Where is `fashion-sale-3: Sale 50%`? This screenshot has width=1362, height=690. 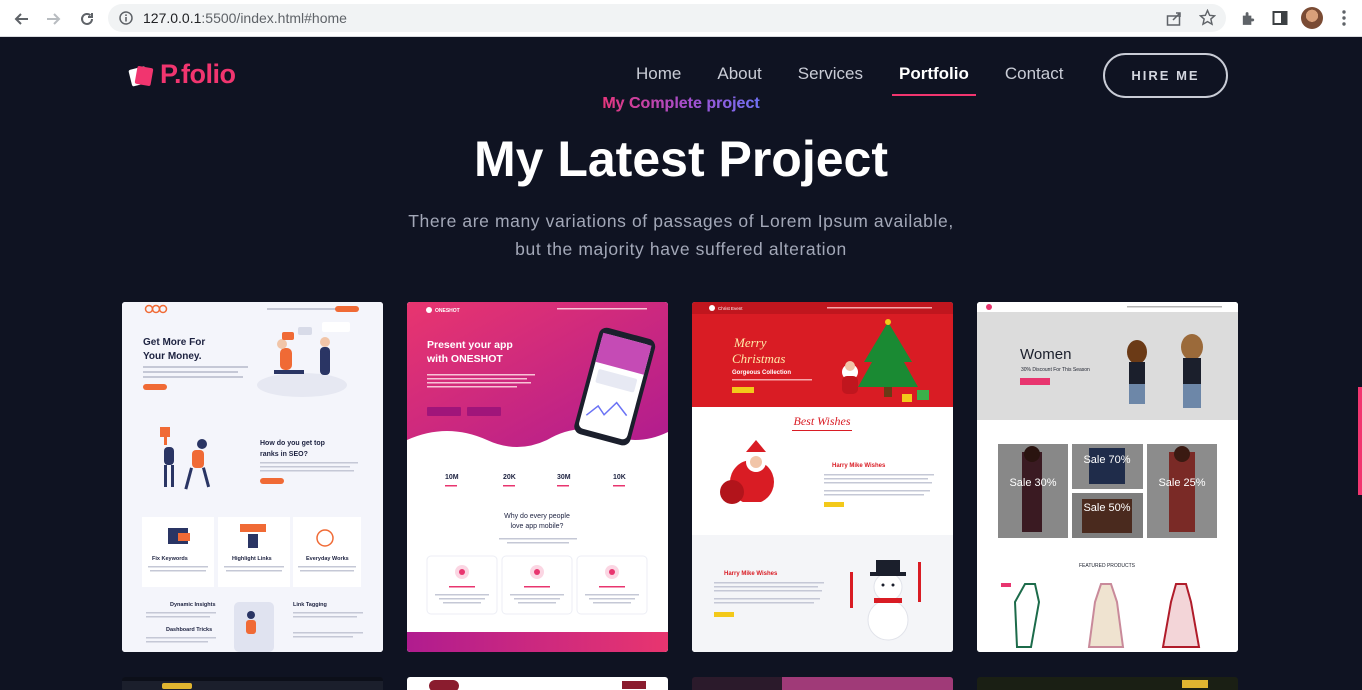
fashion-sale-3: Sale 50% is located at coordinates (1106, 508).